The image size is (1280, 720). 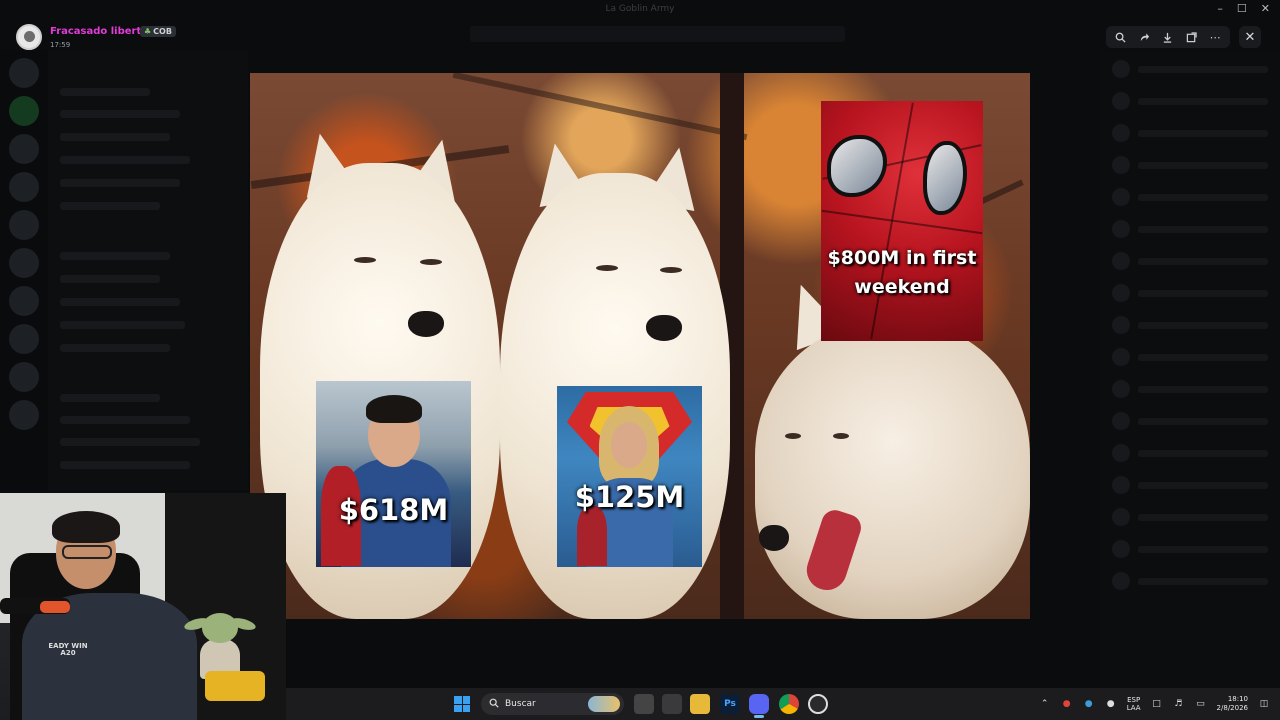 I want to click on discord-icon, so click(x=759, y=704).